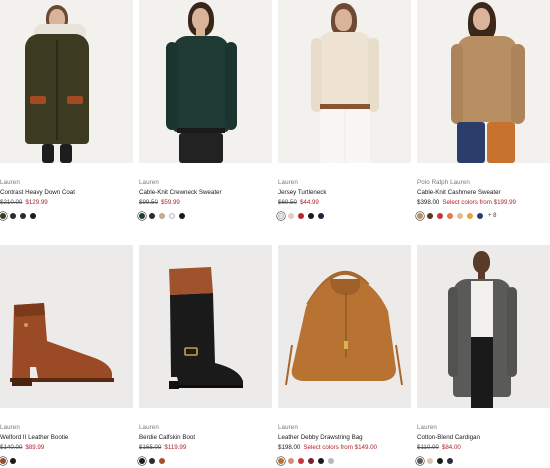 This screenshot has height=468, width=550. I want to click on product-image-turtleneck, so click(344, 81).